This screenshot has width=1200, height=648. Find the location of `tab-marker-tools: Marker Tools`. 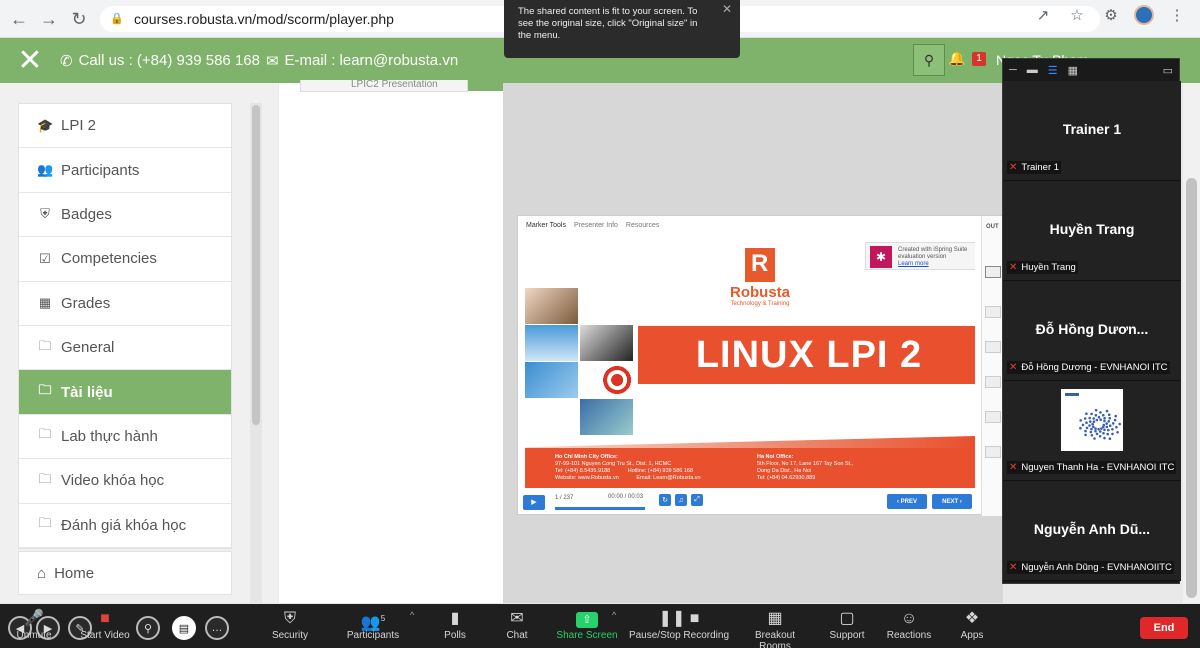

tab-marker-tools: Marker Tools is located at coordinates (546, 225).